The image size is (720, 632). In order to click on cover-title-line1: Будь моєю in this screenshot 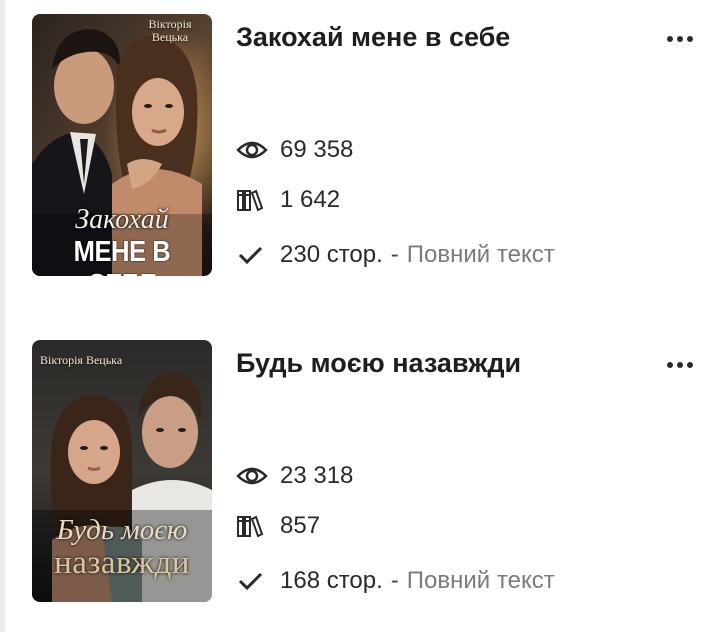, I will do `click(122, 530)`.